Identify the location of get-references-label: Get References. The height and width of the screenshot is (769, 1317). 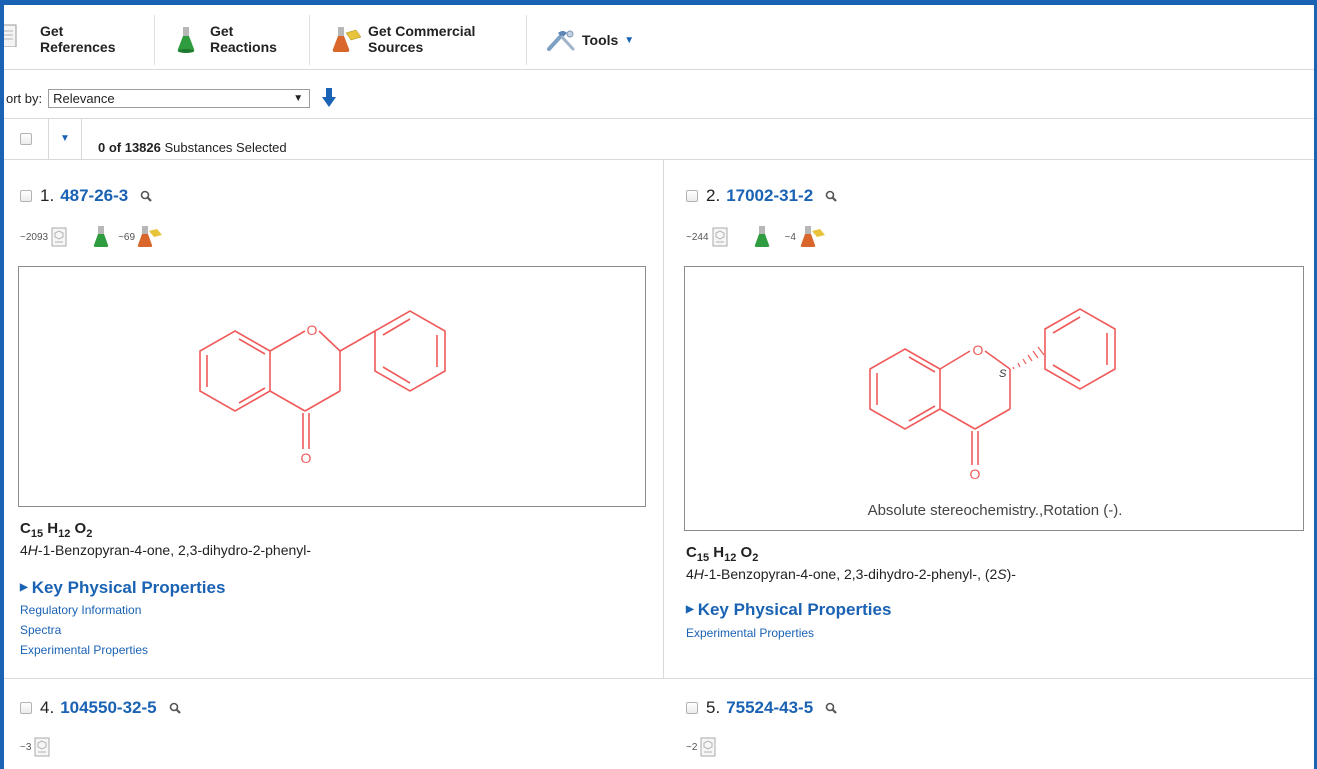
(78, 39).